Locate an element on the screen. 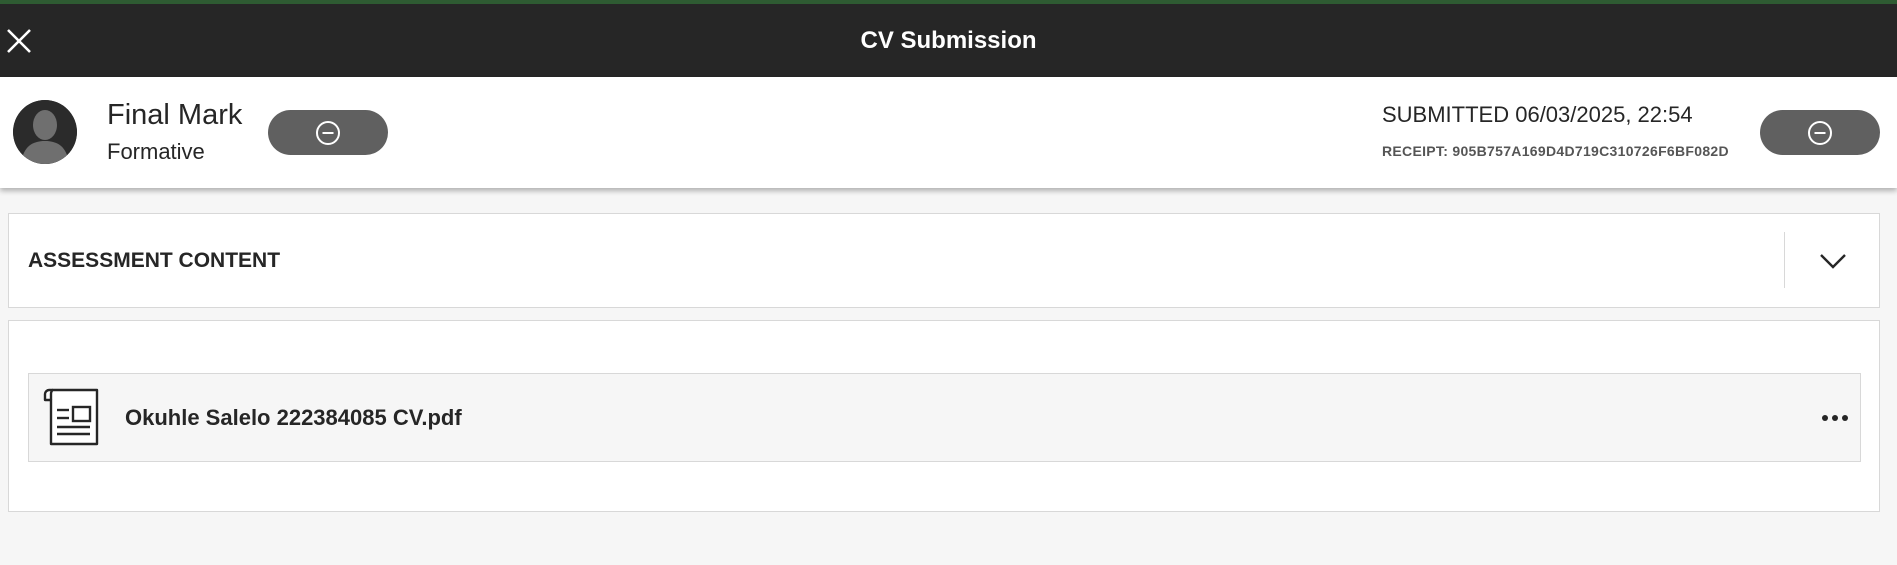 This screenshot has width=1897, height=565. final-mark-label: Final Mark is located at coordinates (175, 115).